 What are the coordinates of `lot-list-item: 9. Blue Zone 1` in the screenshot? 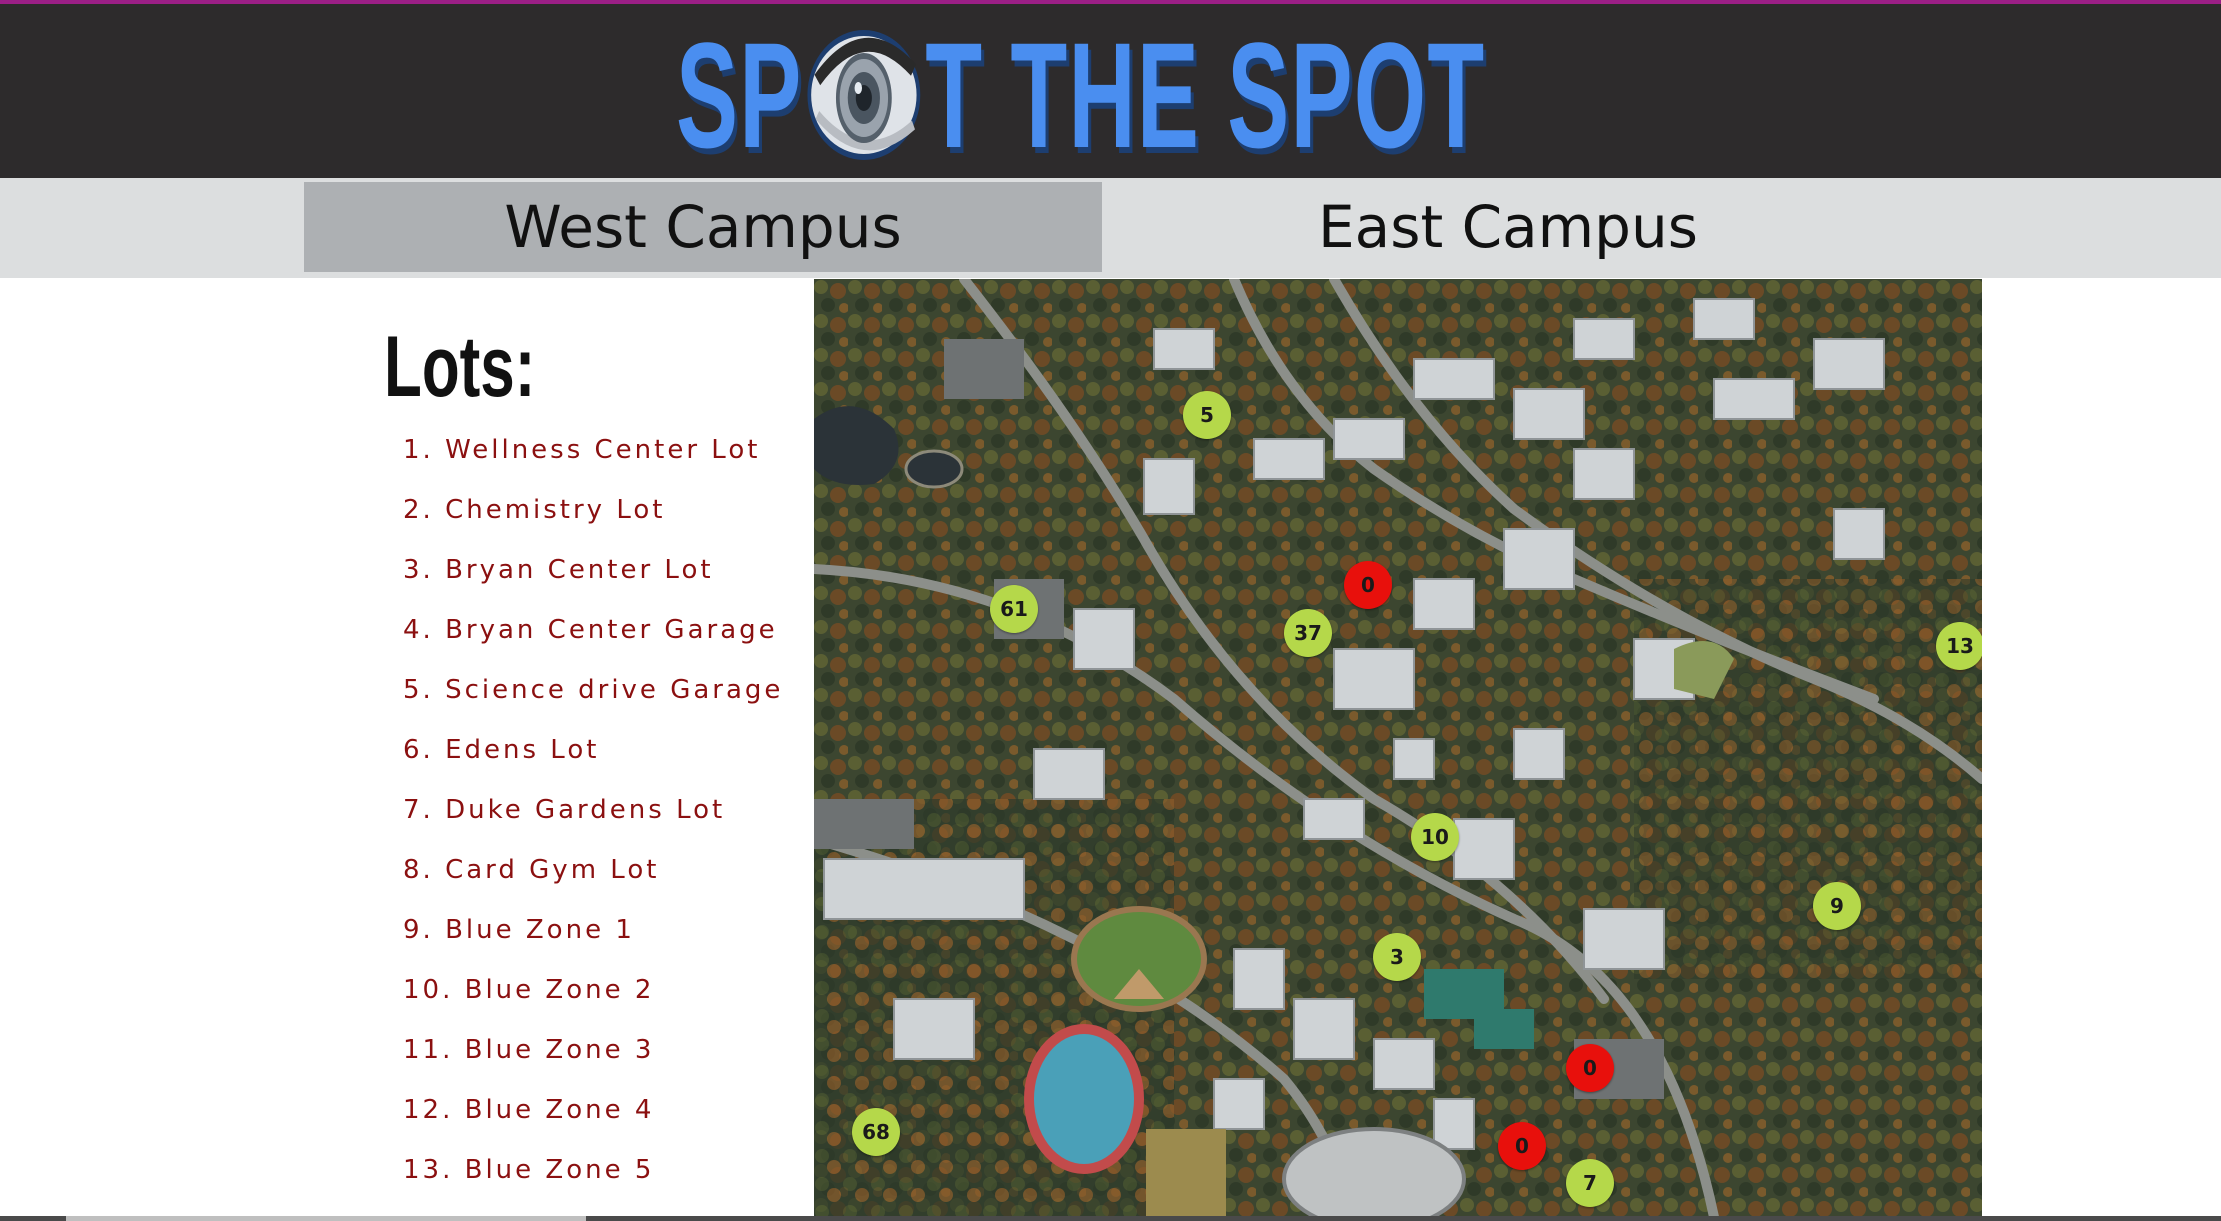 It's located at (593, 930).